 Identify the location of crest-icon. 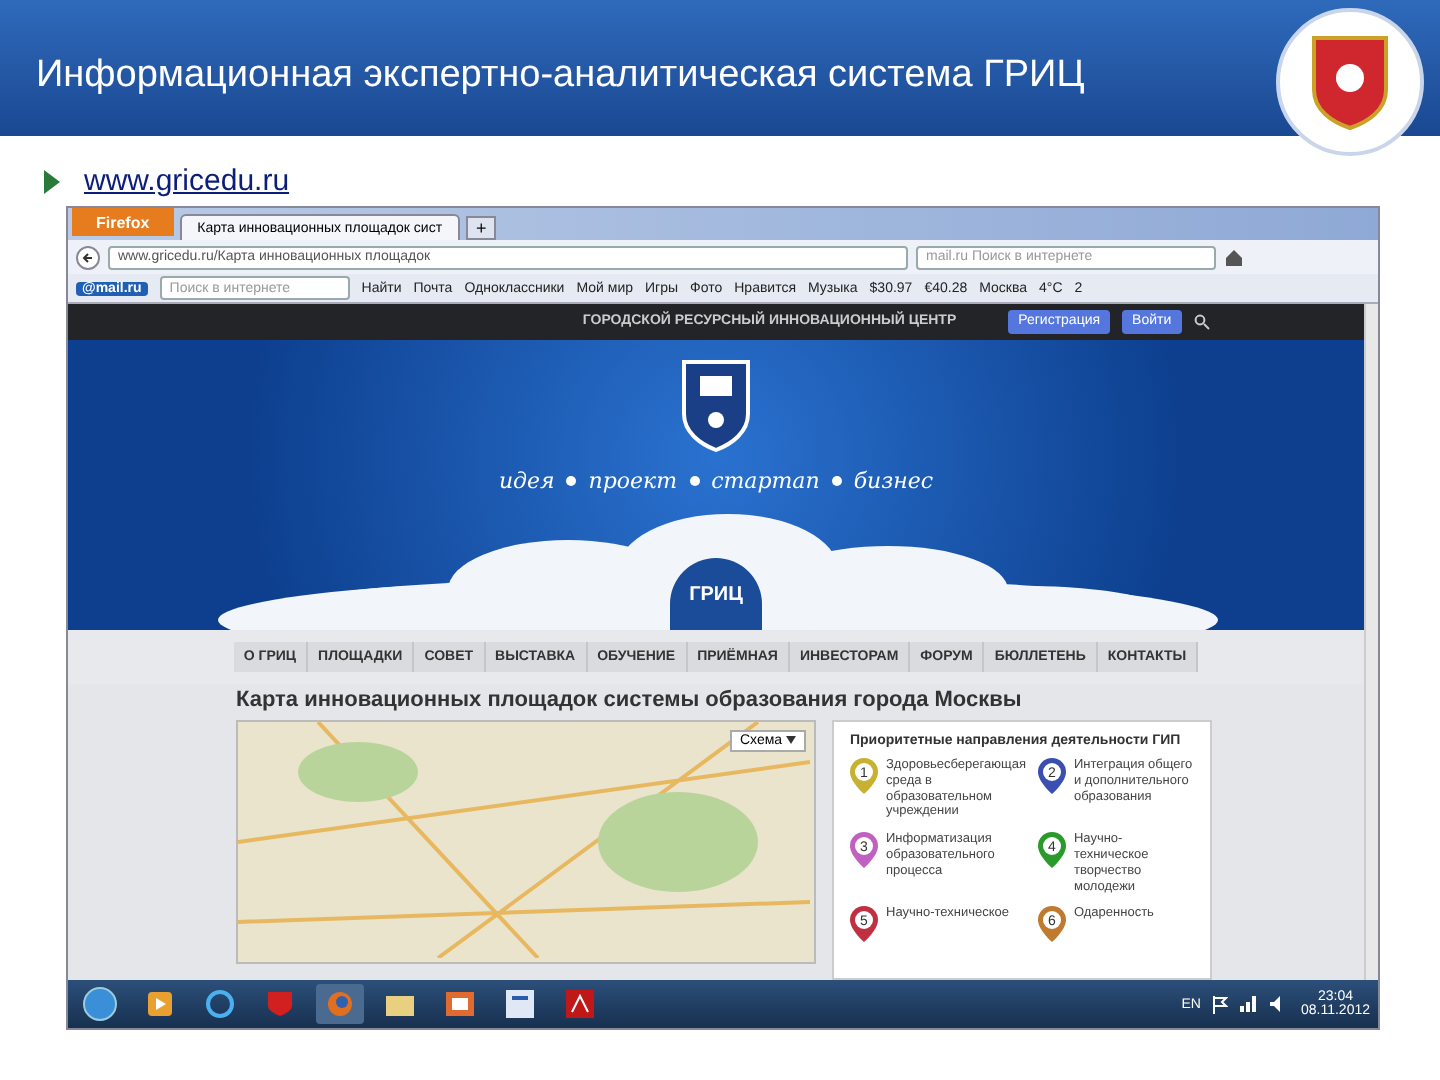
(716, 405).